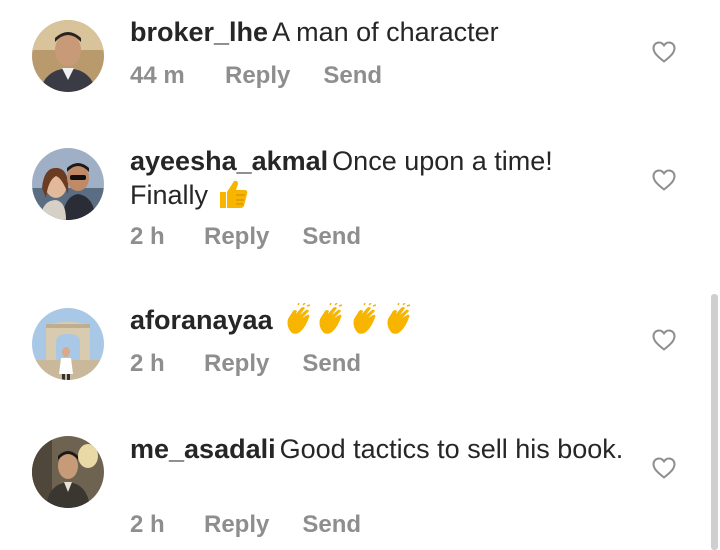 This screenshot has height=550, width=720. I want to click on comment-body: A man of character, so click(385, 32).